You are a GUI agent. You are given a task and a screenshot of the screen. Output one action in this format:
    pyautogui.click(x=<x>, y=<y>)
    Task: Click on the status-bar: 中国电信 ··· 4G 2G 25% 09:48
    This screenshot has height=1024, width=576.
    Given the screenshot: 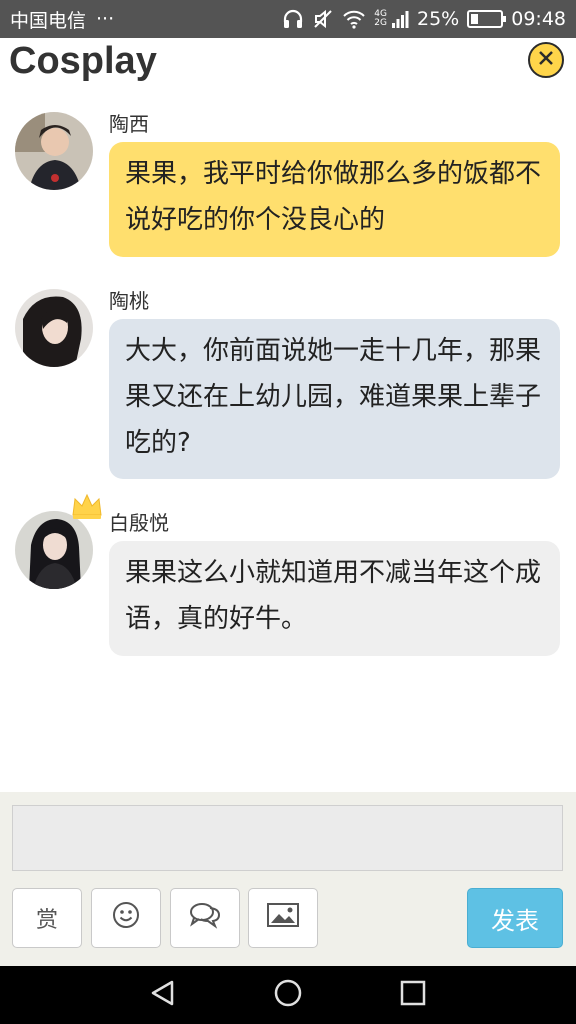 What is the action you would take?
    pyautogui.click(x=288, y=19)
    